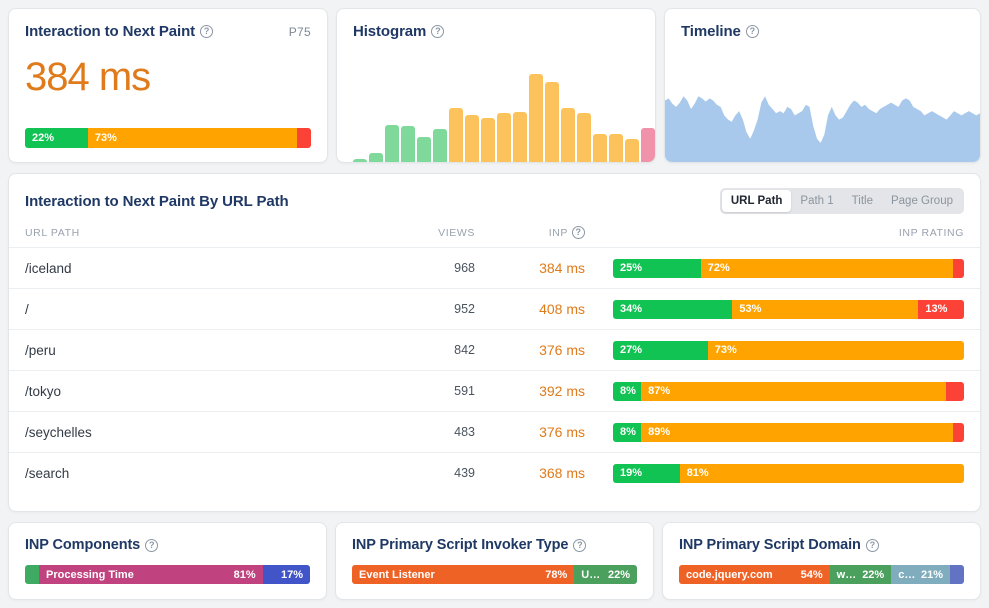 This screenshot has width=989, height=608. I want to click on inp-rating-bar: 8% 89%, so click(788, 432).